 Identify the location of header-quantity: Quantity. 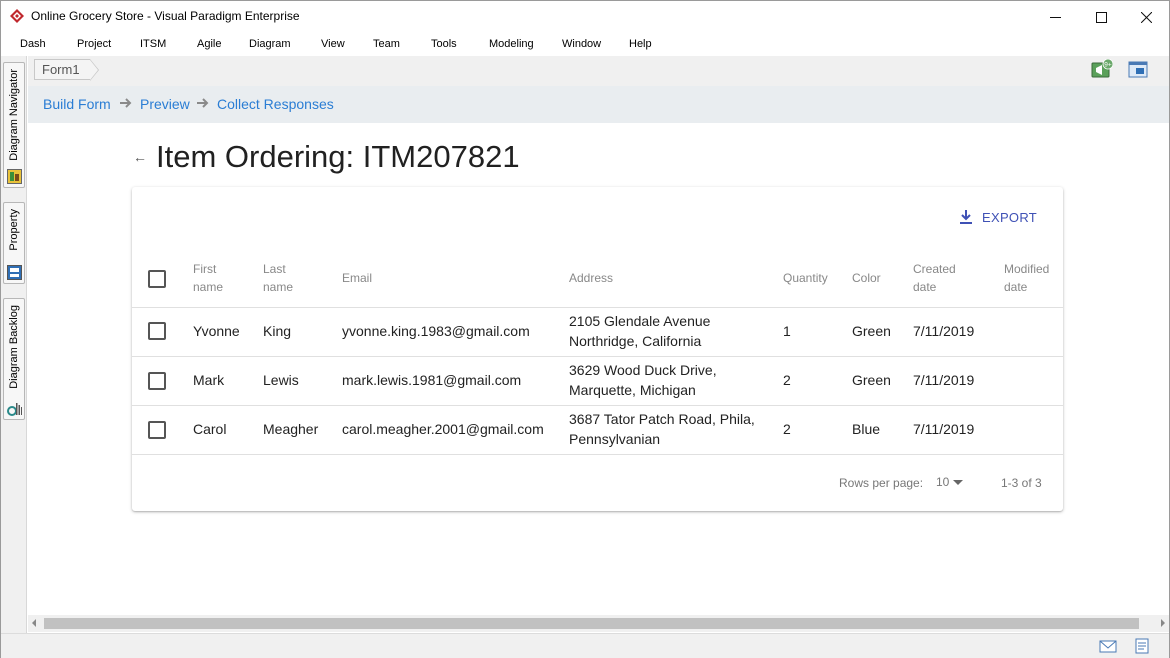
(805, 278).